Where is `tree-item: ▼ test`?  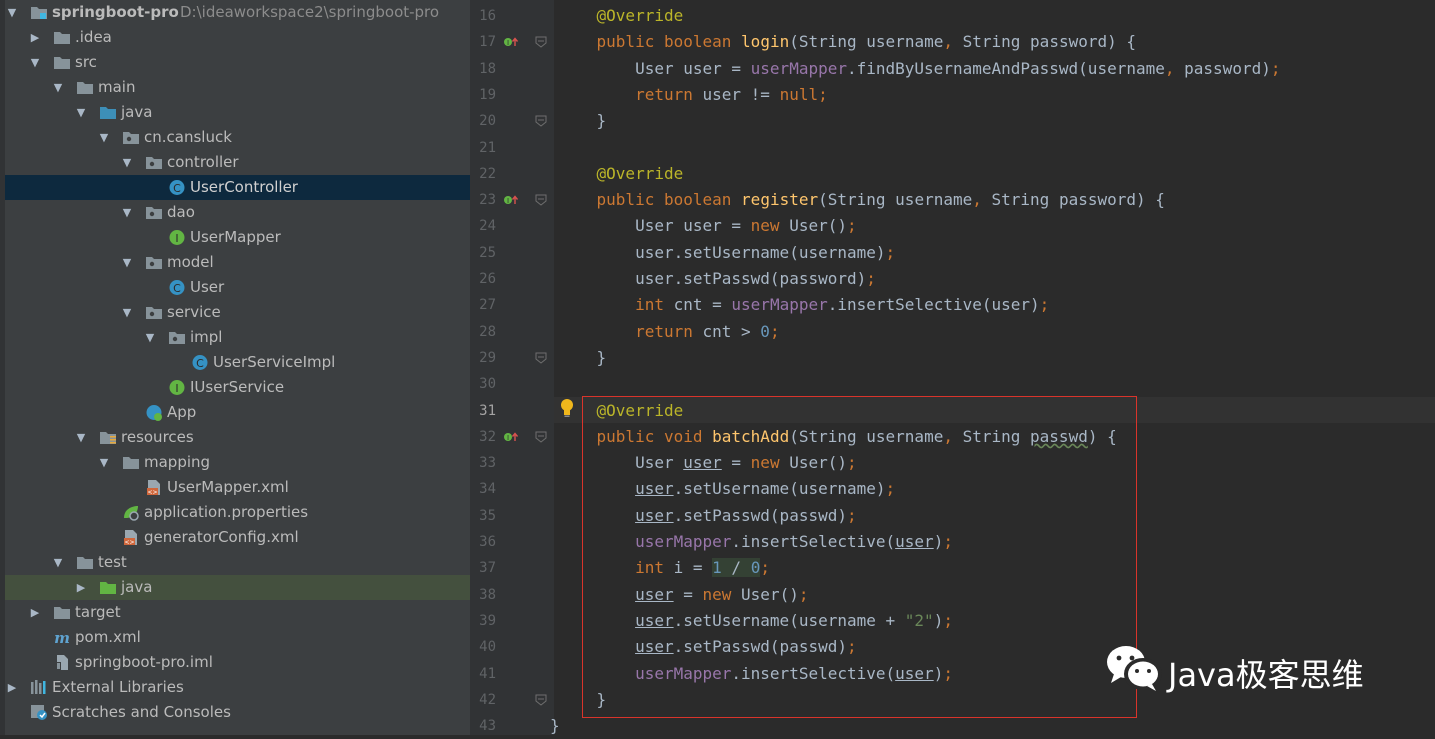
tree-item: ▼ test is located at coordinates (237, 562).